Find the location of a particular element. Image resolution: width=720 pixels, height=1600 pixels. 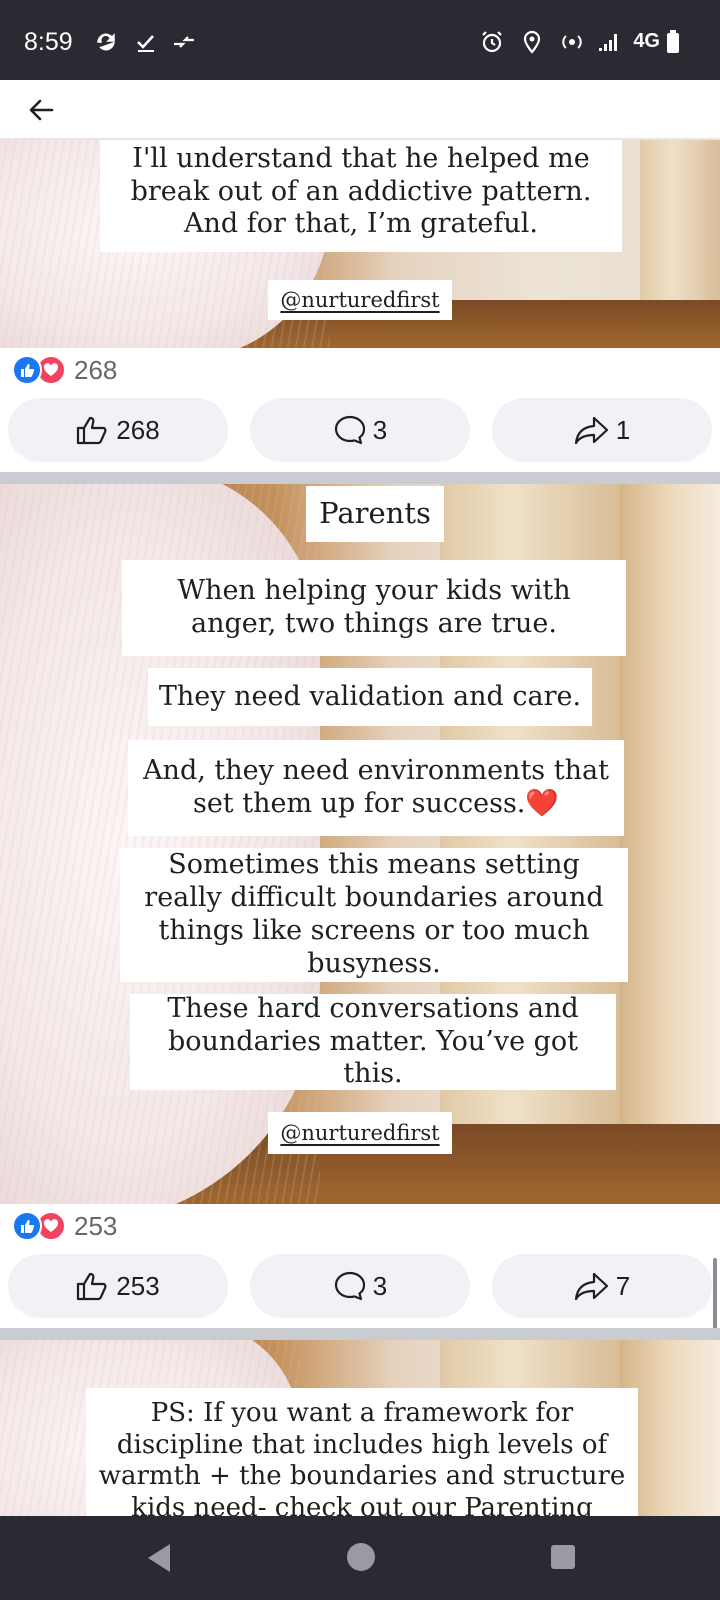

post-text-block: They need validation and care. is located at coordinates (370, 697).